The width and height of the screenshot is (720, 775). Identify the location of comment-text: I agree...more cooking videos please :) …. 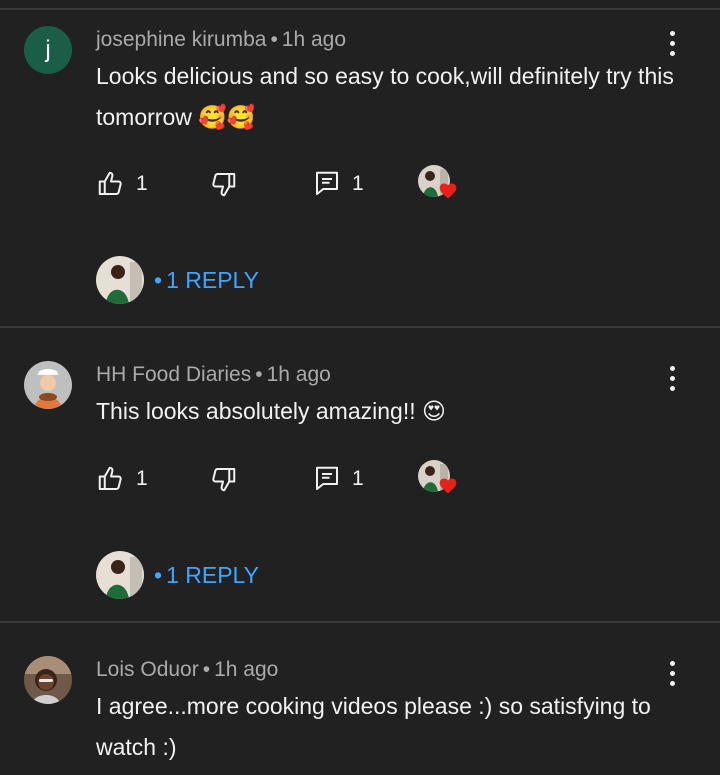
(373, 726).